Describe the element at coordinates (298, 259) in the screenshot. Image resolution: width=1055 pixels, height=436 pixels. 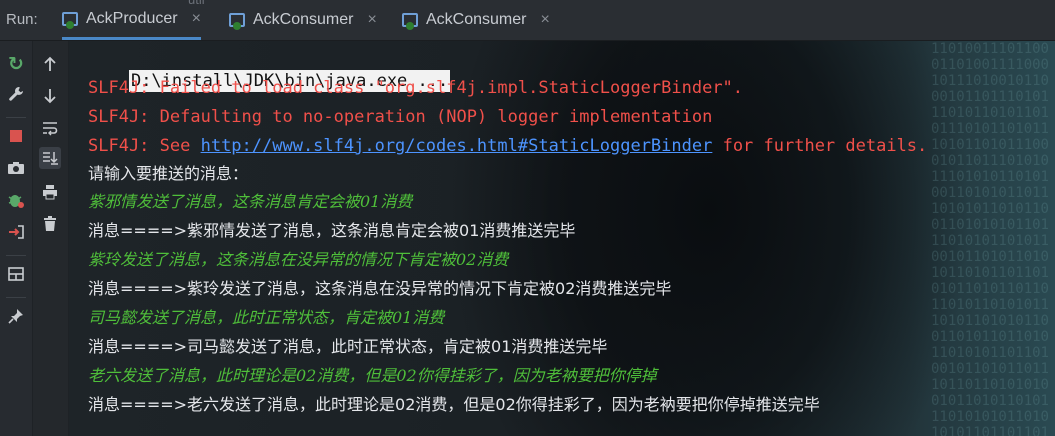
I see `user-input-line: 紫玲发送了消息，这条消息在没异常的情况下肯定被02消费` at that location.